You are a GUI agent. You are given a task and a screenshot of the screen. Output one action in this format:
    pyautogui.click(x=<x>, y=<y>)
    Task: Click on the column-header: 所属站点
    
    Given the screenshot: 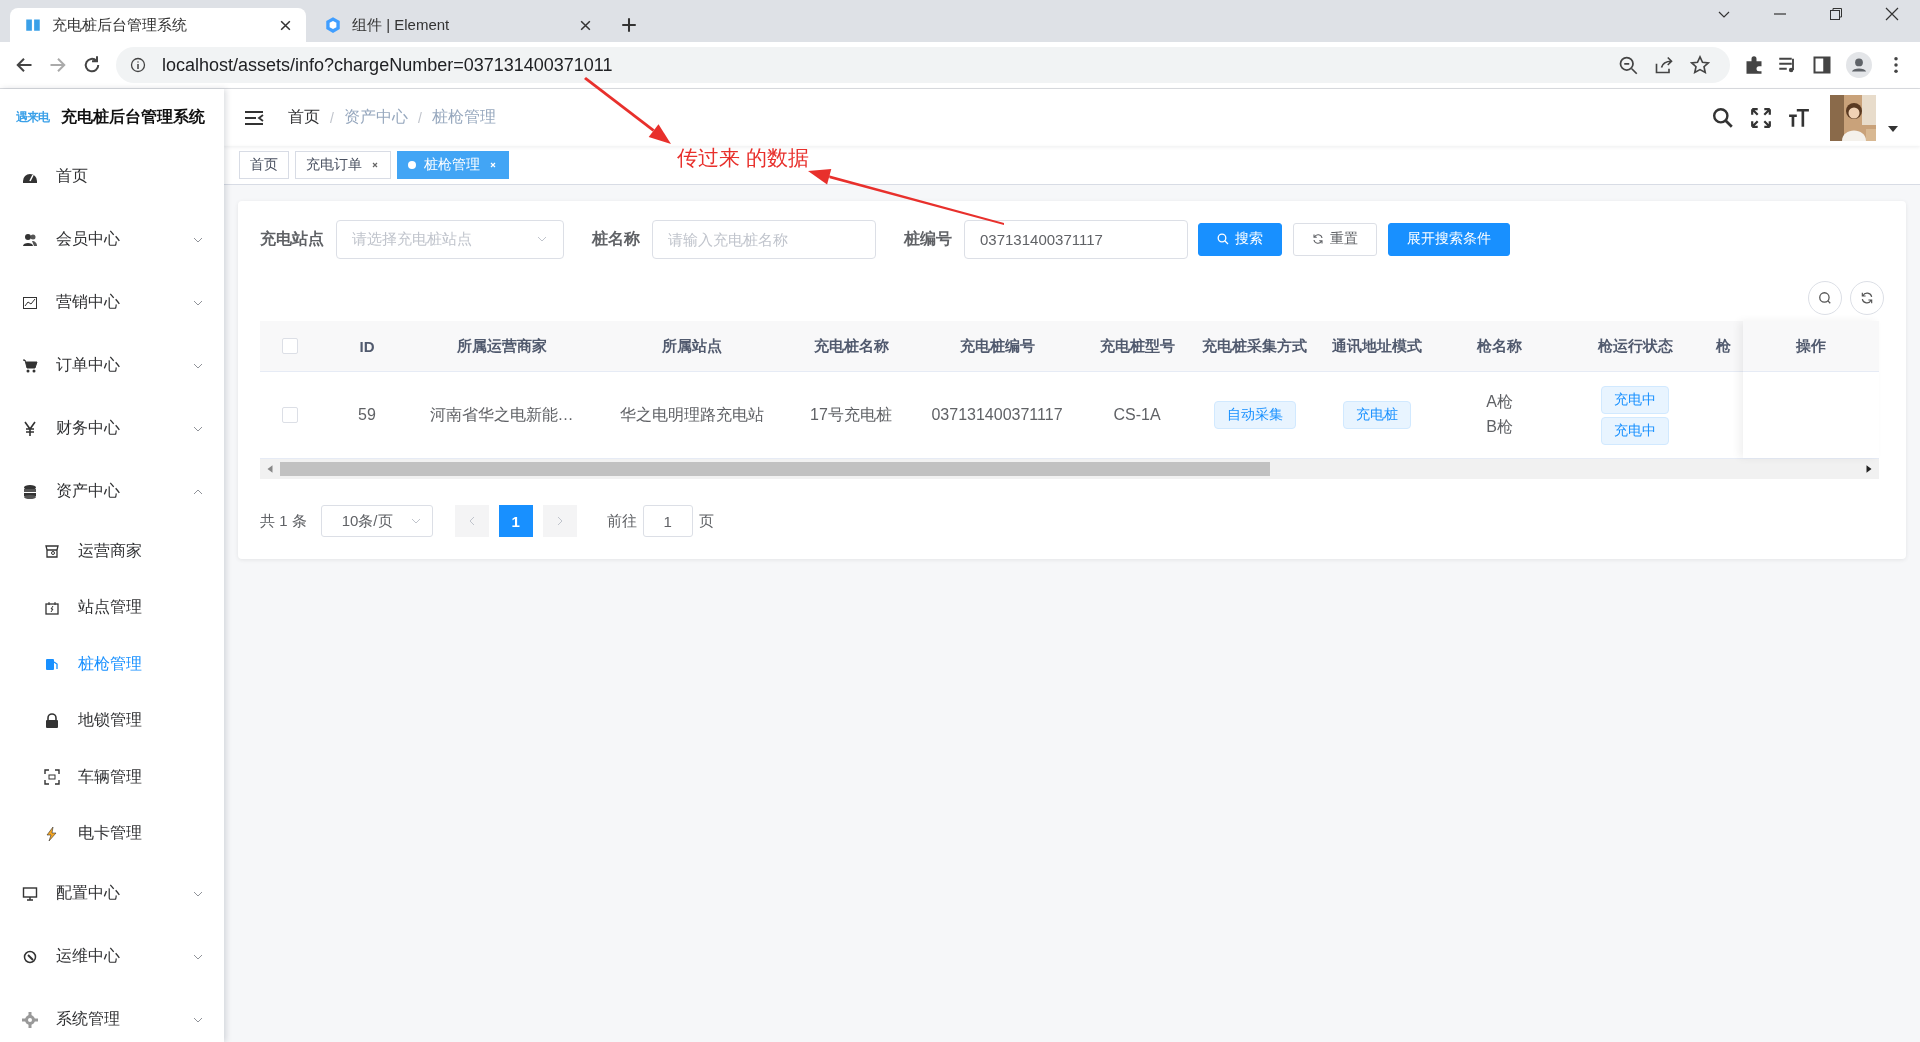 What is the action you would take?
    pyautogui.click(x=692, y=346)
    